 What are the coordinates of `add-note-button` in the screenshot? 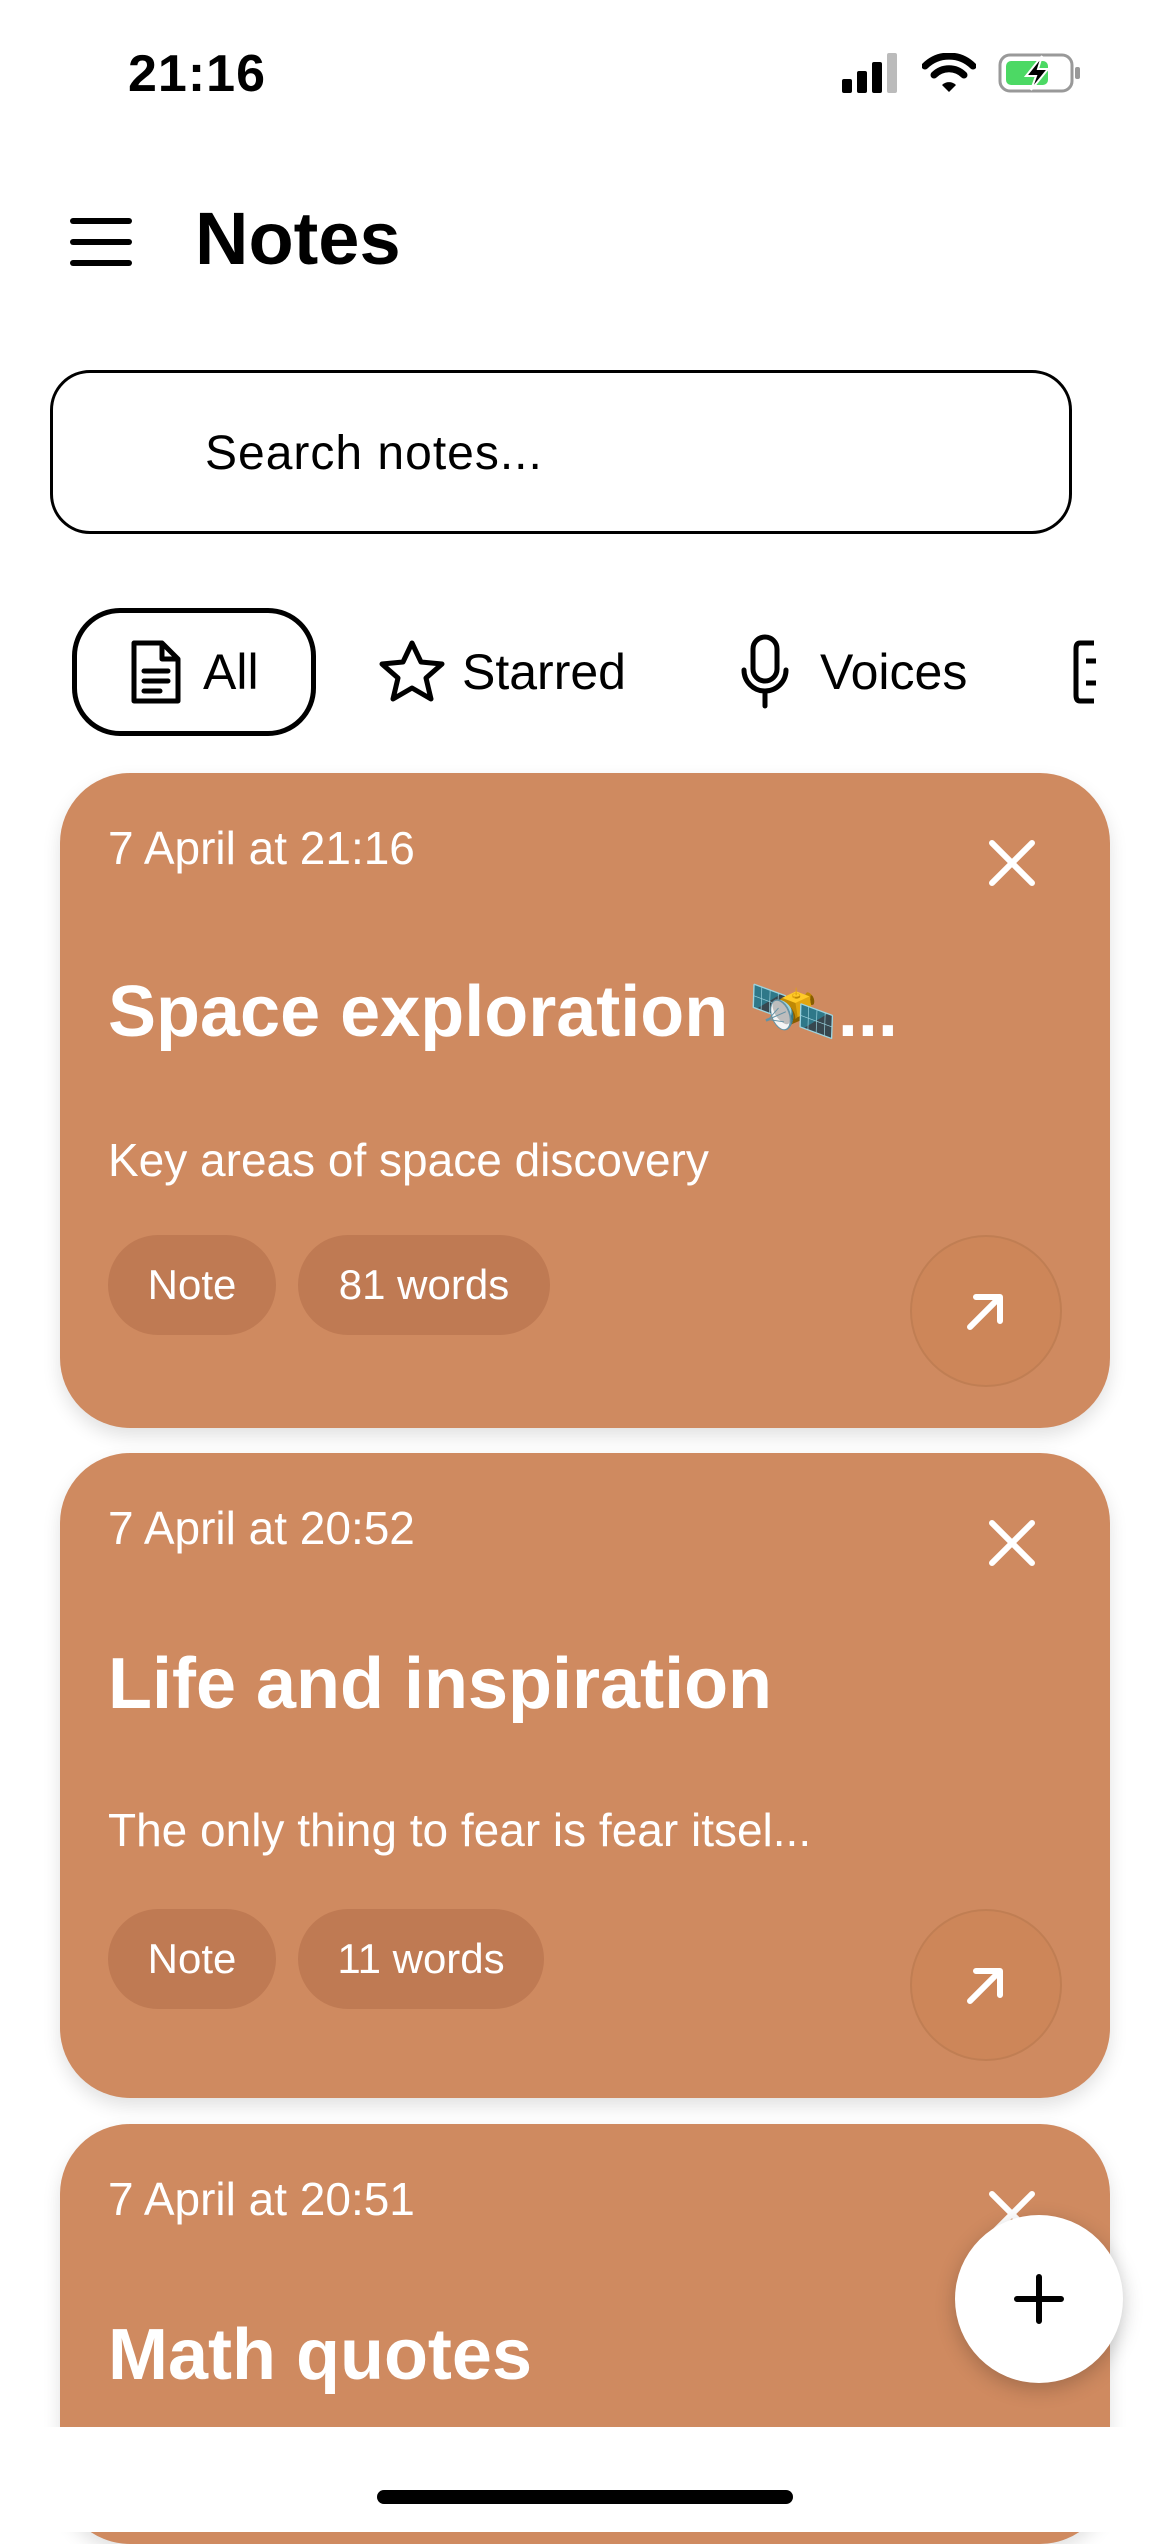 It's located at (1039, 2299).